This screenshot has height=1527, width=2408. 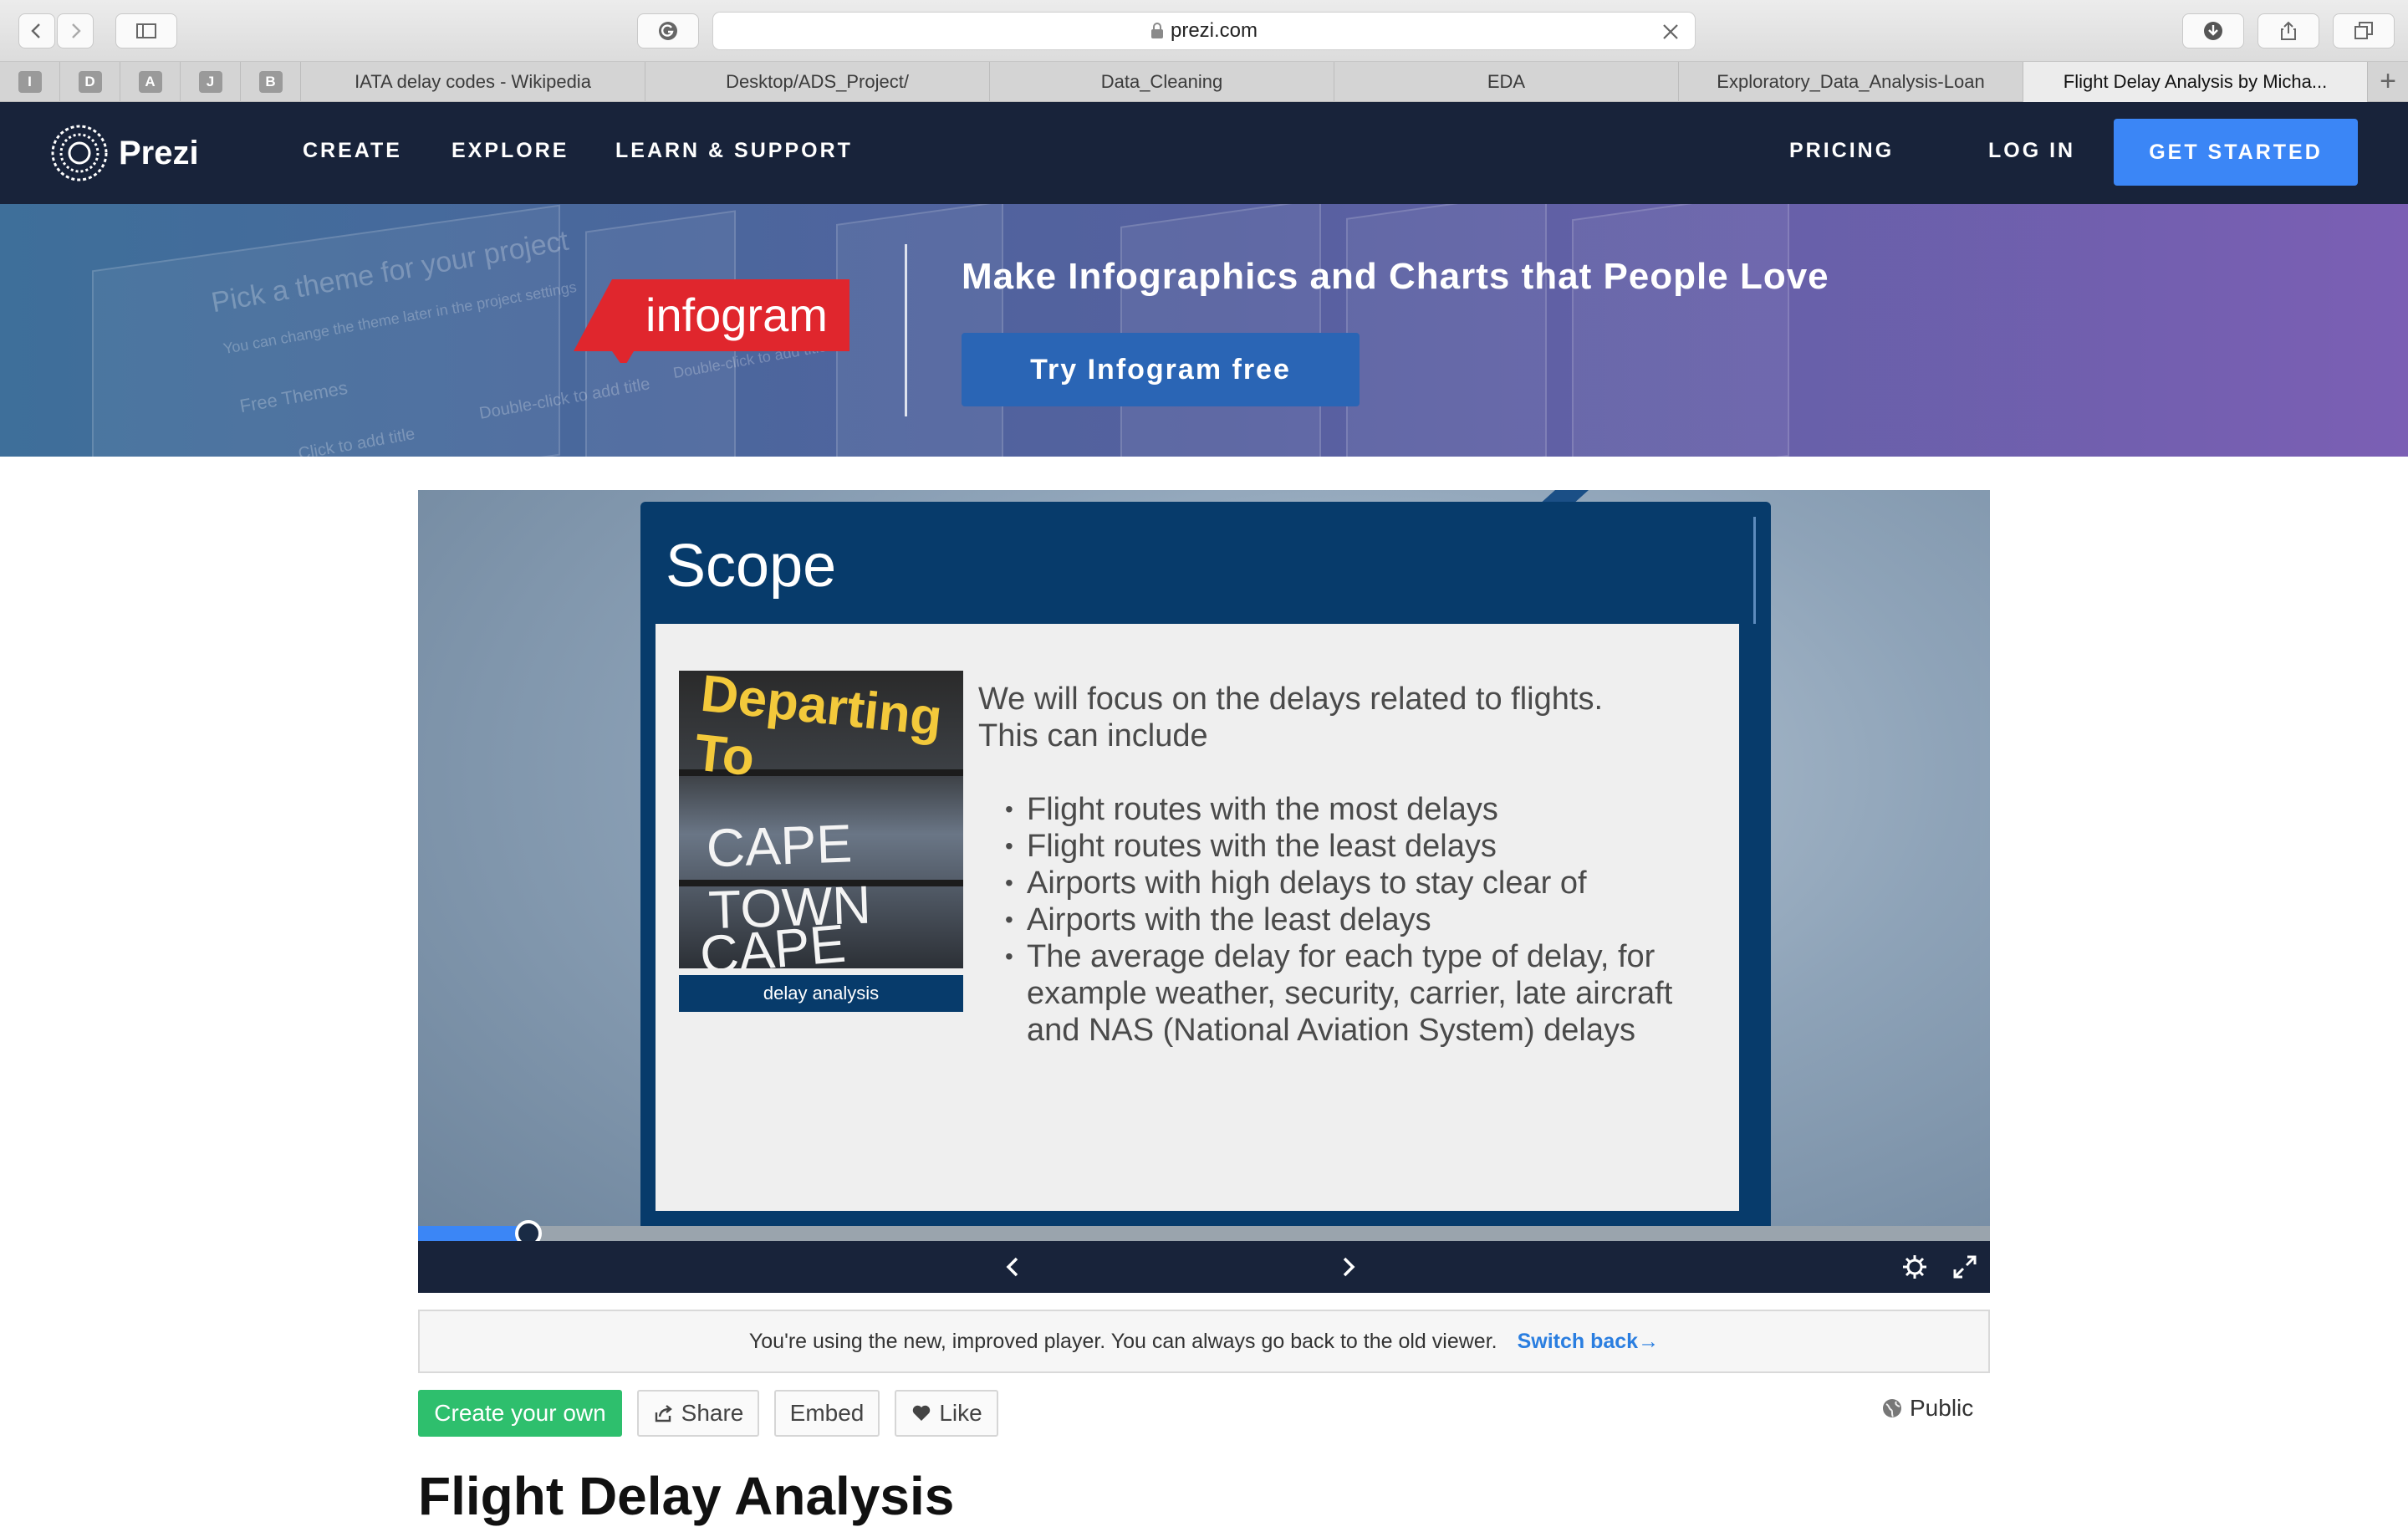 I want to click on pinned-tab: B, so click(x=271, y=82).